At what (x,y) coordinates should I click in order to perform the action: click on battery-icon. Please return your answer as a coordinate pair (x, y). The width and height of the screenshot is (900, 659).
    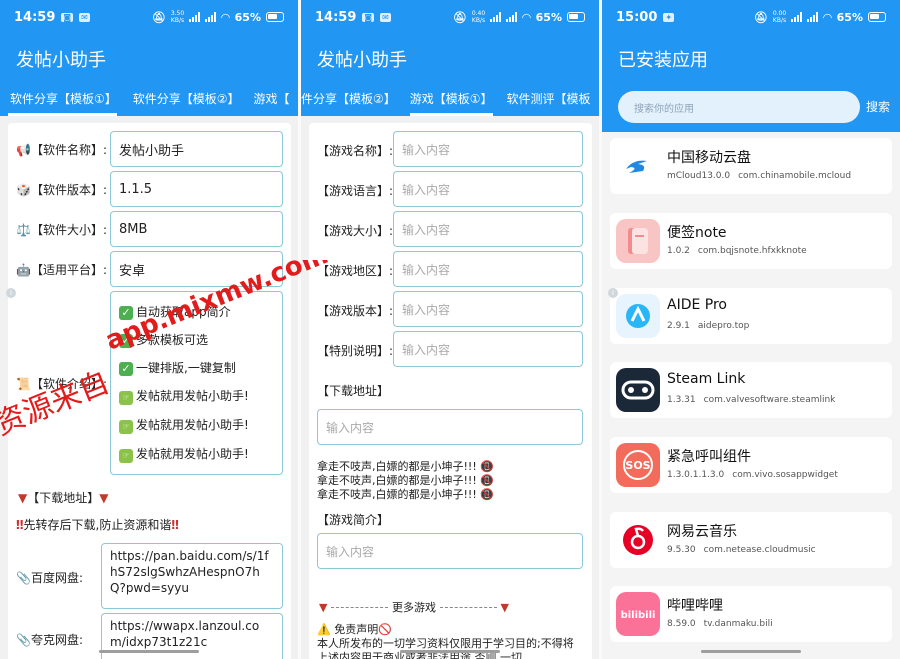
    Looking at the image, I should click on (576, 17).